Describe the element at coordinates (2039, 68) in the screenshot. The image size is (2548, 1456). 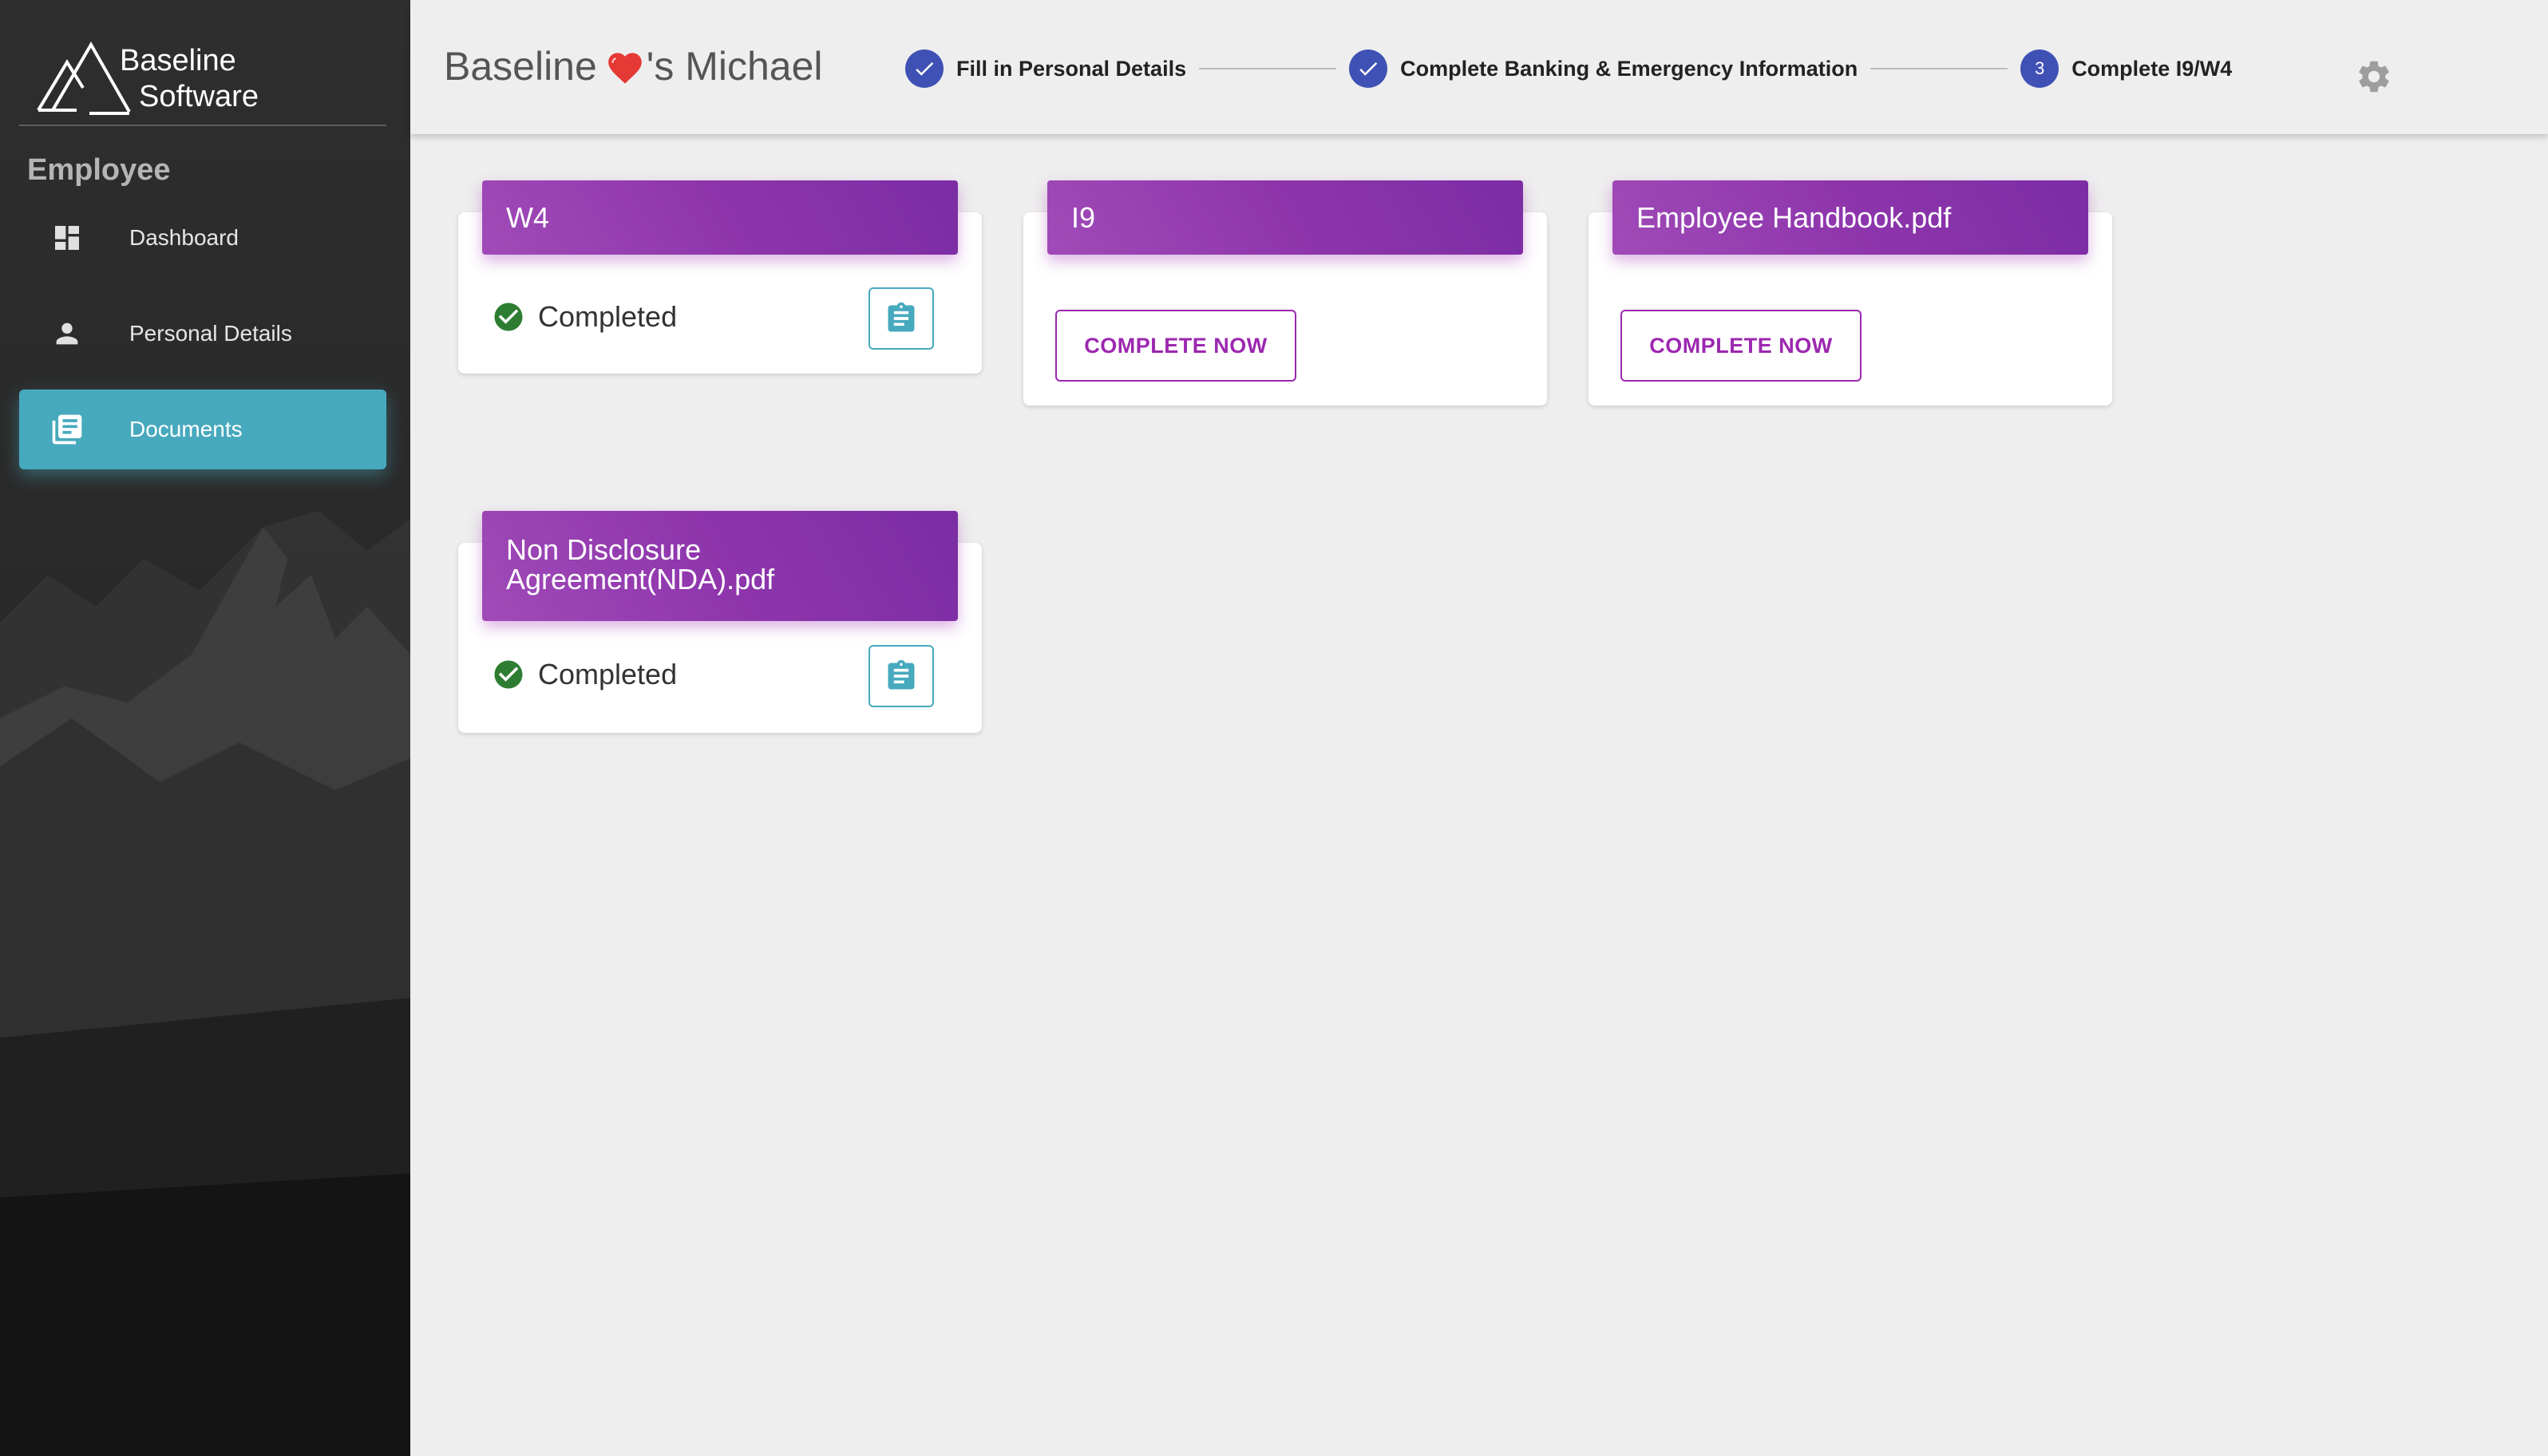
I see `step-number: 3` at that location.